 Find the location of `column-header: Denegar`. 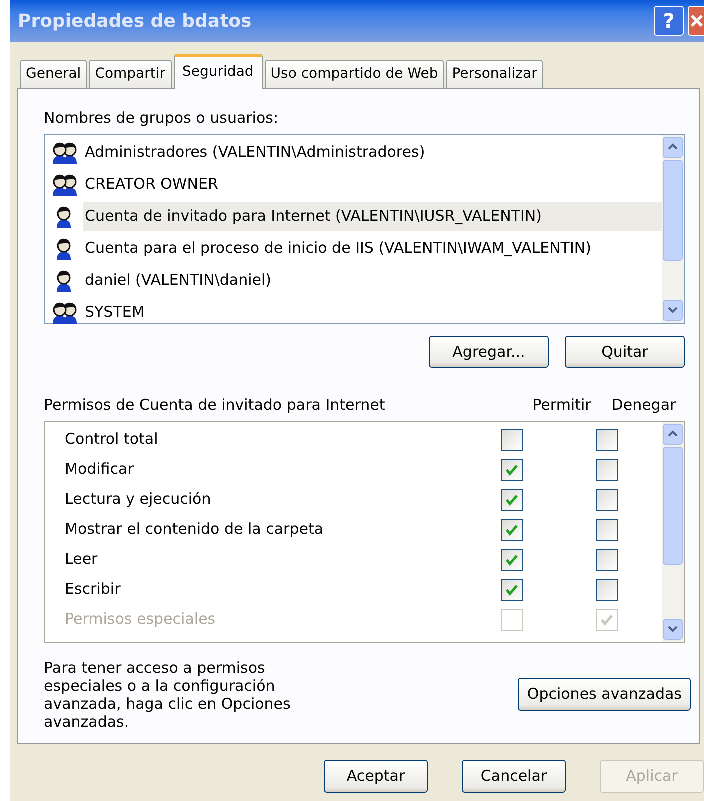

column-header: Denegar is located at coordinates (644, 405).